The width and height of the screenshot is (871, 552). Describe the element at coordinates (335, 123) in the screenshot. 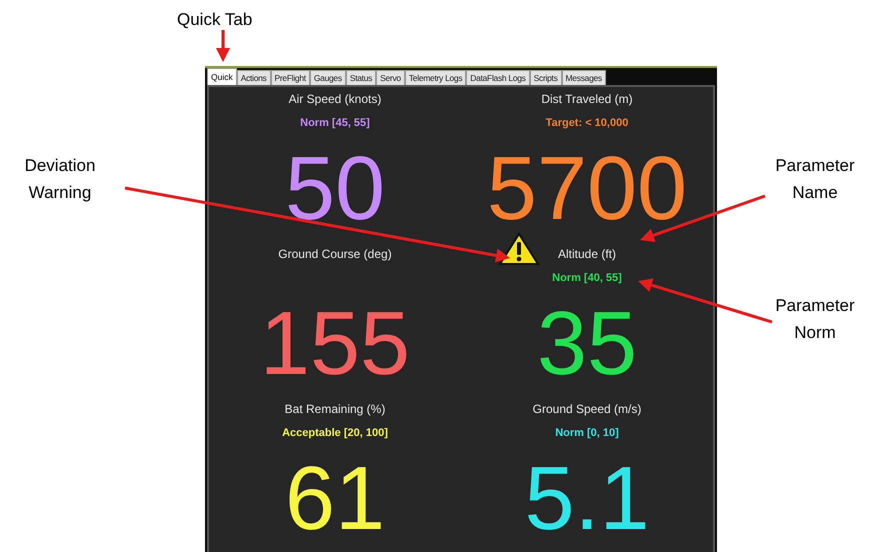

I see `parameter-norm: Norm [45, 55]` at that location.